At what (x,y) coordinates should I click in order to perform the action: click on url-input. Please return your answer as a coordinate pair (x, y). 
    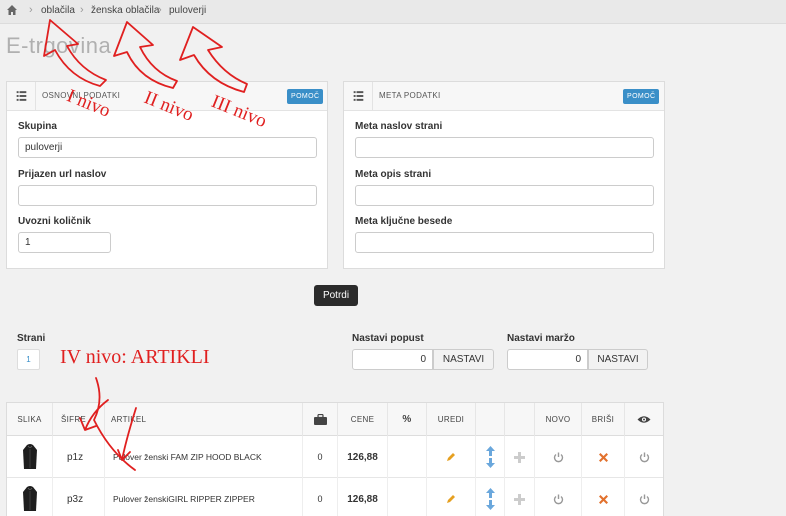
    Looking at the image, I should click on (167, 195).